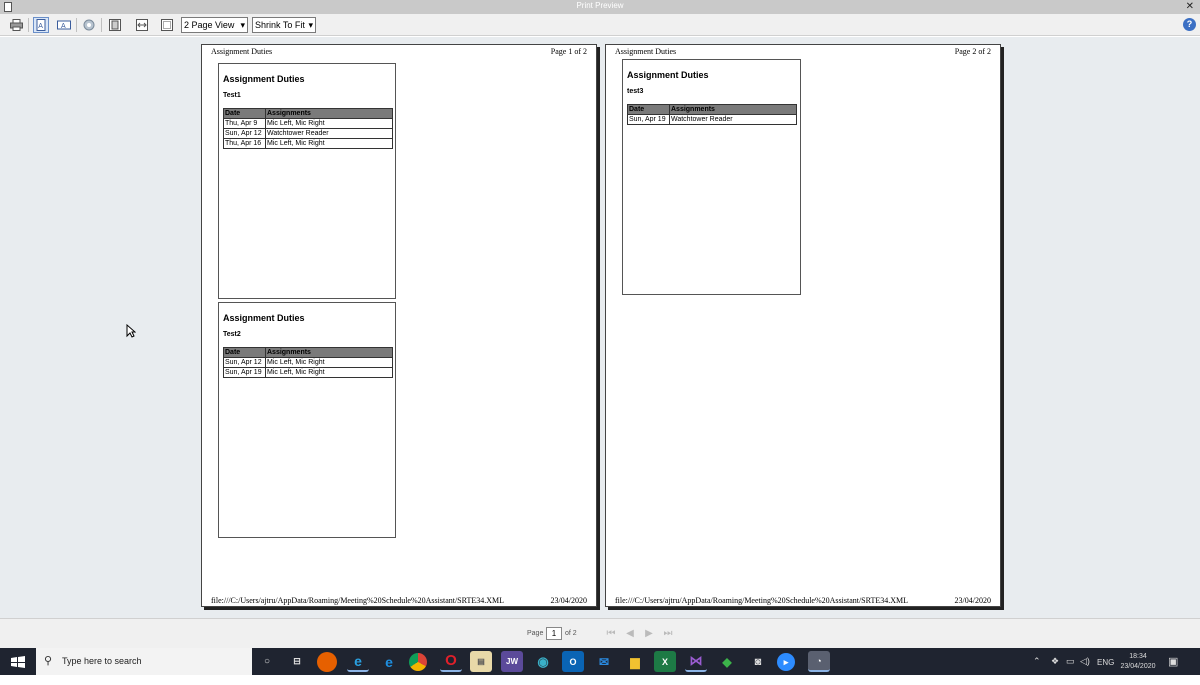 The image size is (1200, 685). Describe the element at coordinates (1173, 668) in the screenshot. I see `notification-icon: ▣` at that location.